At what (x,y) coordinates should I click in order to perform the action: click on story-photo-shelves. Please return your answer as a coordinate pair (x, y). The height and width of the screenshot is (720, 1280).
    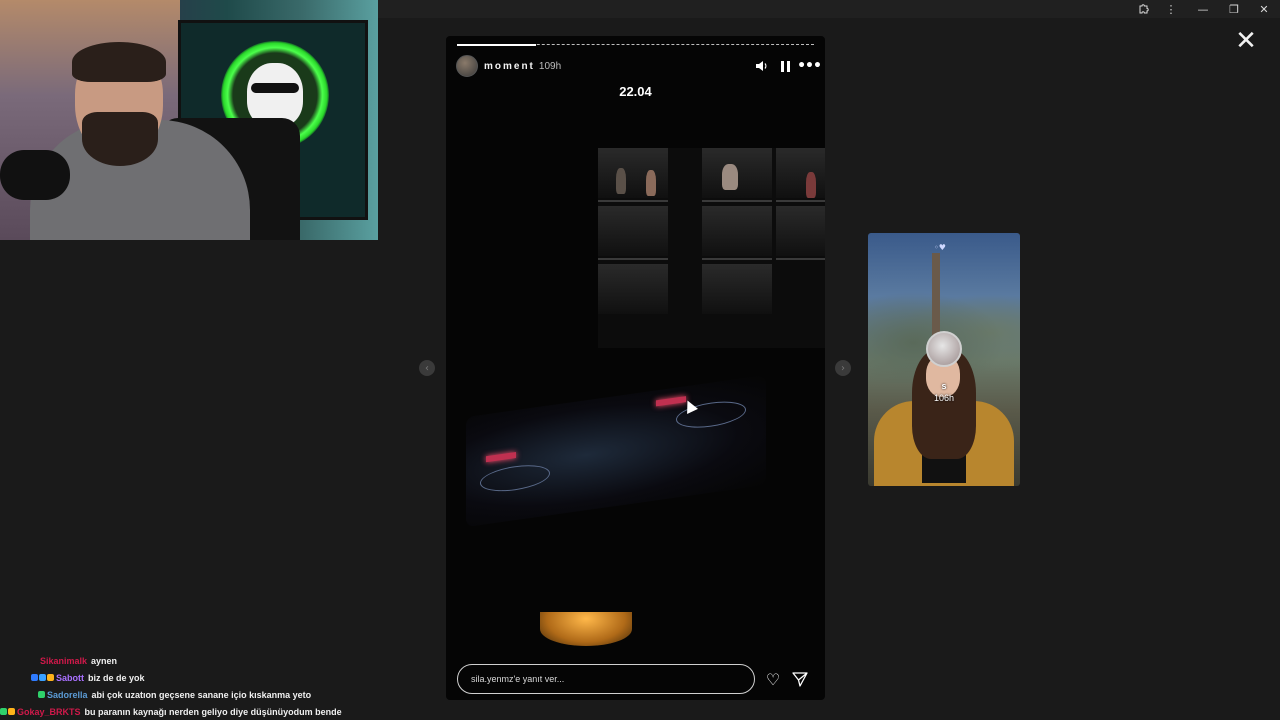
    Looking at the image, I should click on (711, 248).